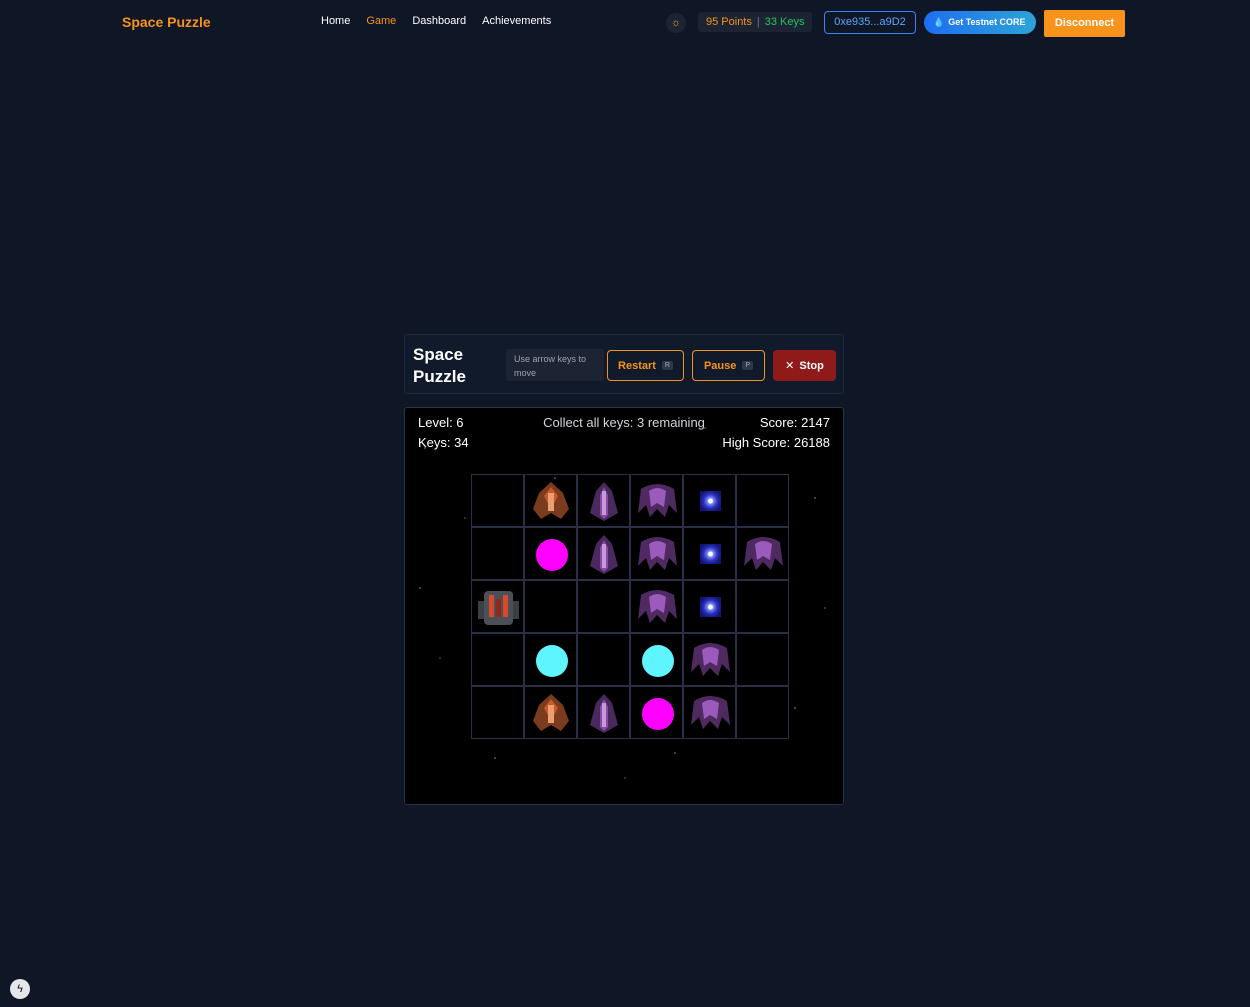 The height and width of the screenshot is (1007, 1250). What do you see at coordinates (784, 22) in the screenshot?
I see `keys-count: 33 Keys` at bounding box center [784, 22].